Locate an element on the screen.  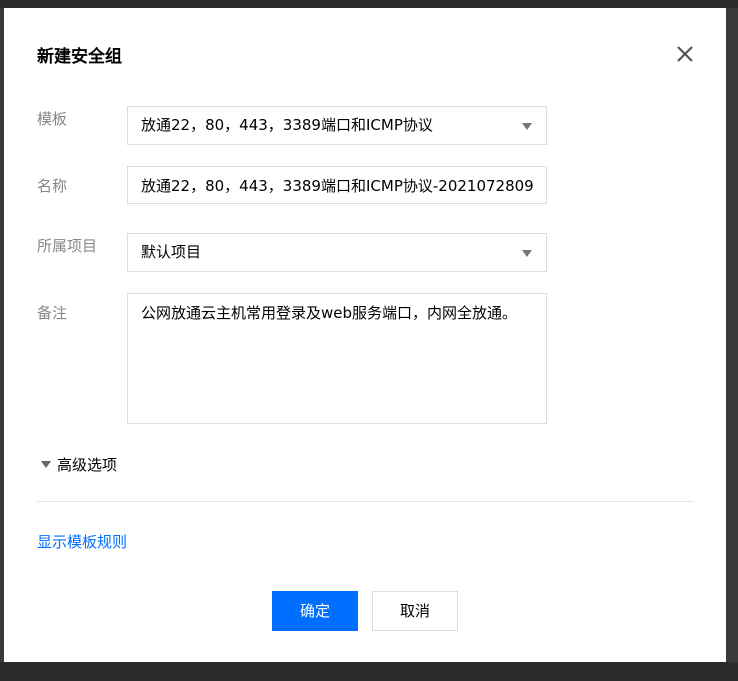
name-input is located at coordinates (337, 185).